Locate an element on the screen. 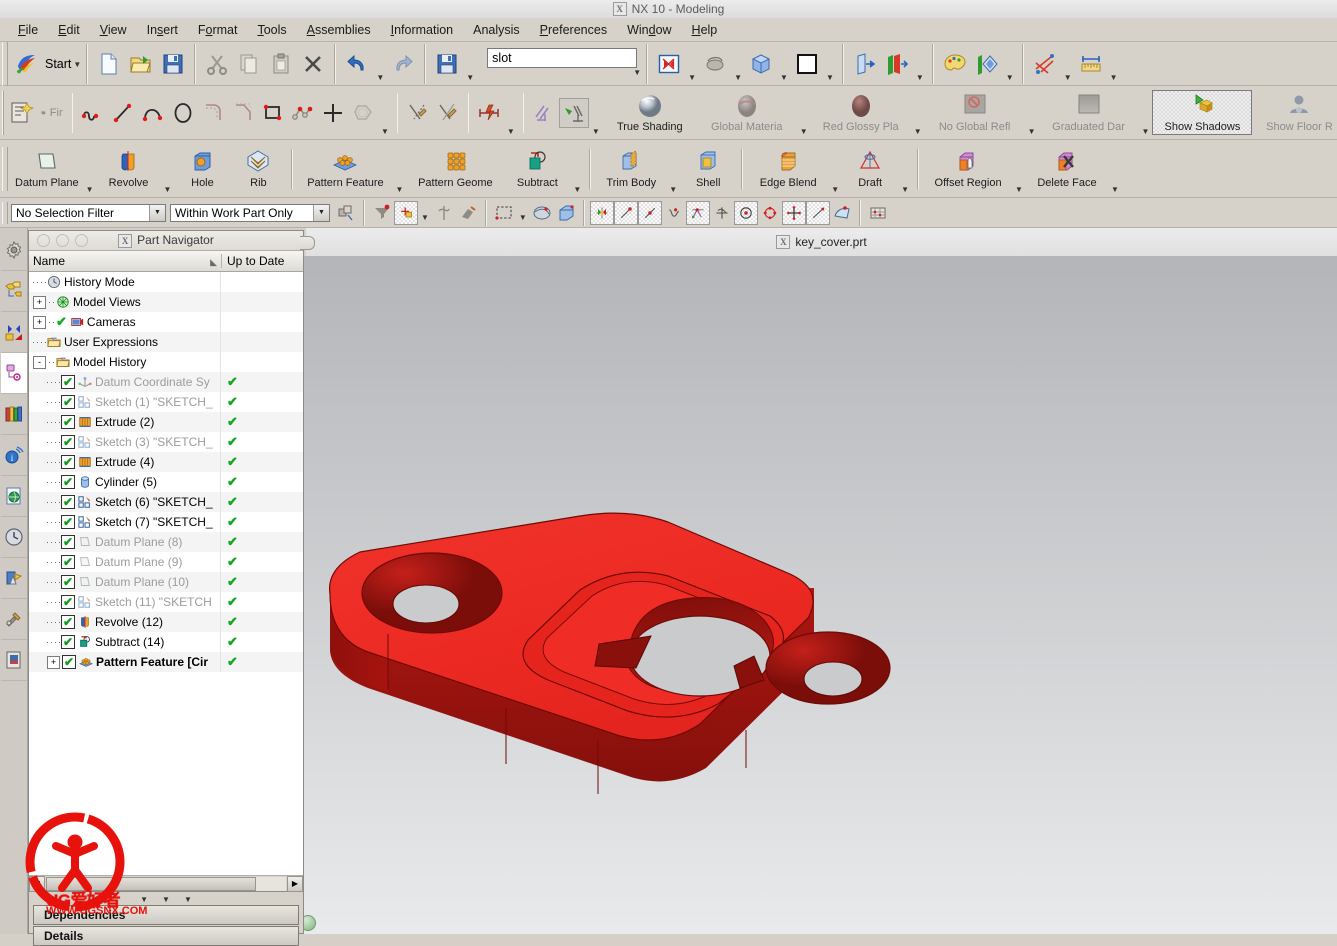  tree-row-name-cell: + ✔ Pattern Feature [Cir is located at coordinates (125, 662).